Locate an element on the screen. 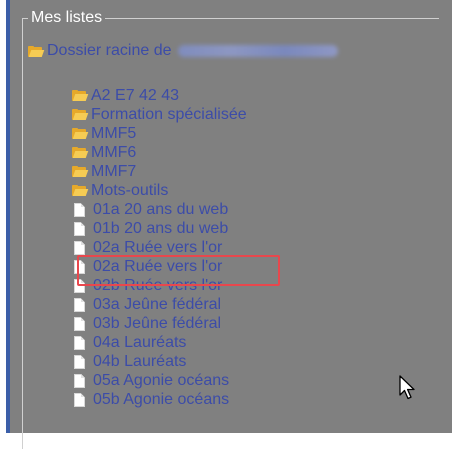 Image resolution: width=452 pixels, height=449 pixels. item-label: 01a 20 ans du web is located at coordinates (160, 209).